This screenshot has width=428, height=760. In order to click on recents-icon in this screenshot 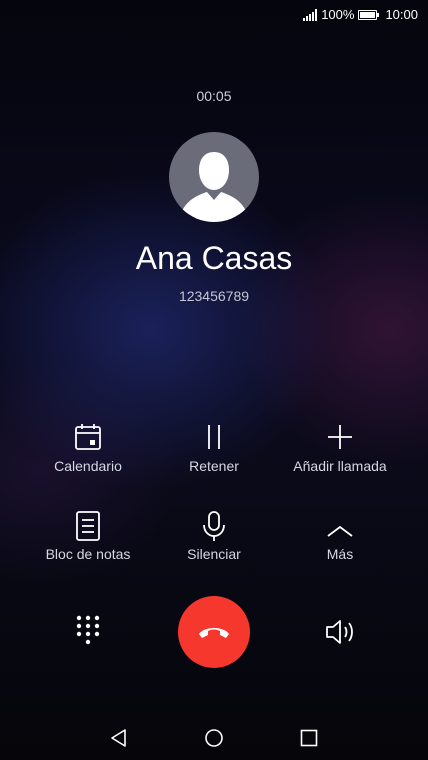, I will do `click(309, 738)`.